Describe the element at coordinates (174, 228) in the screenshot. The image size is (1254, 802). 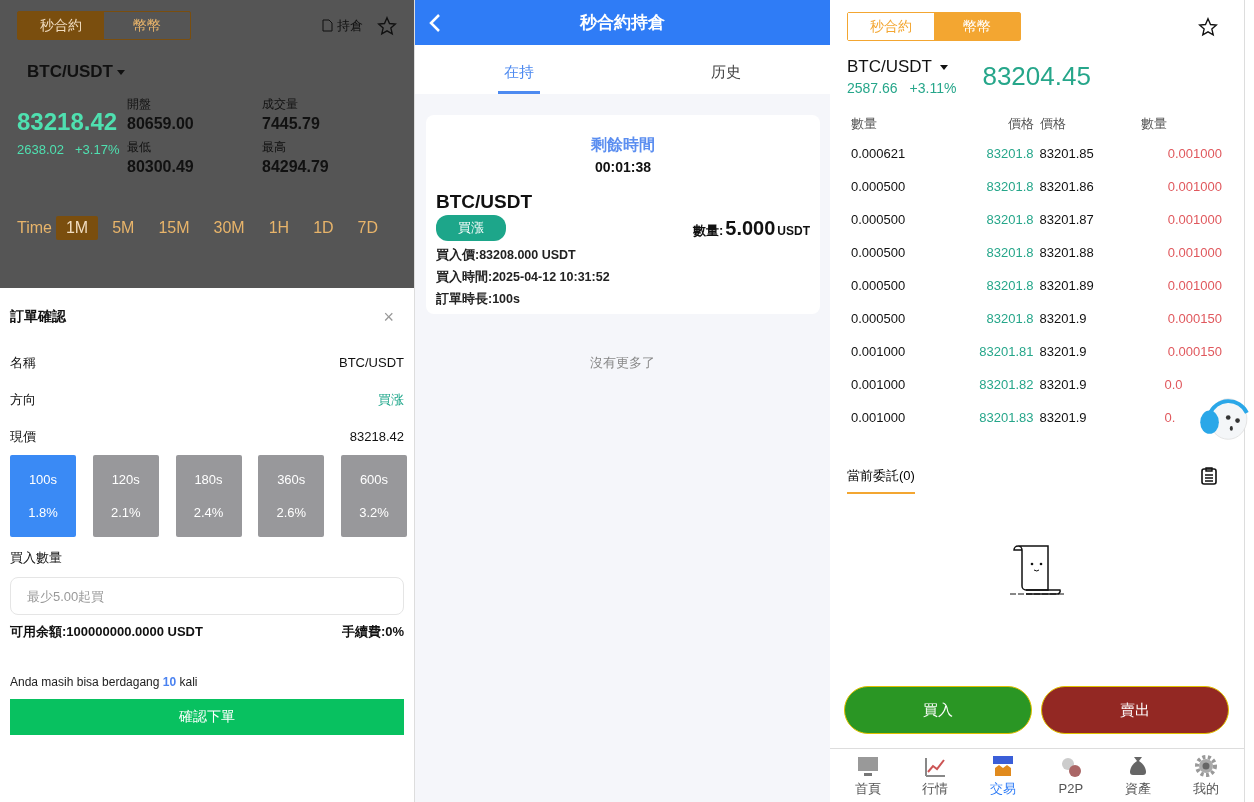
I see `interval-tab: 15M` at that location.